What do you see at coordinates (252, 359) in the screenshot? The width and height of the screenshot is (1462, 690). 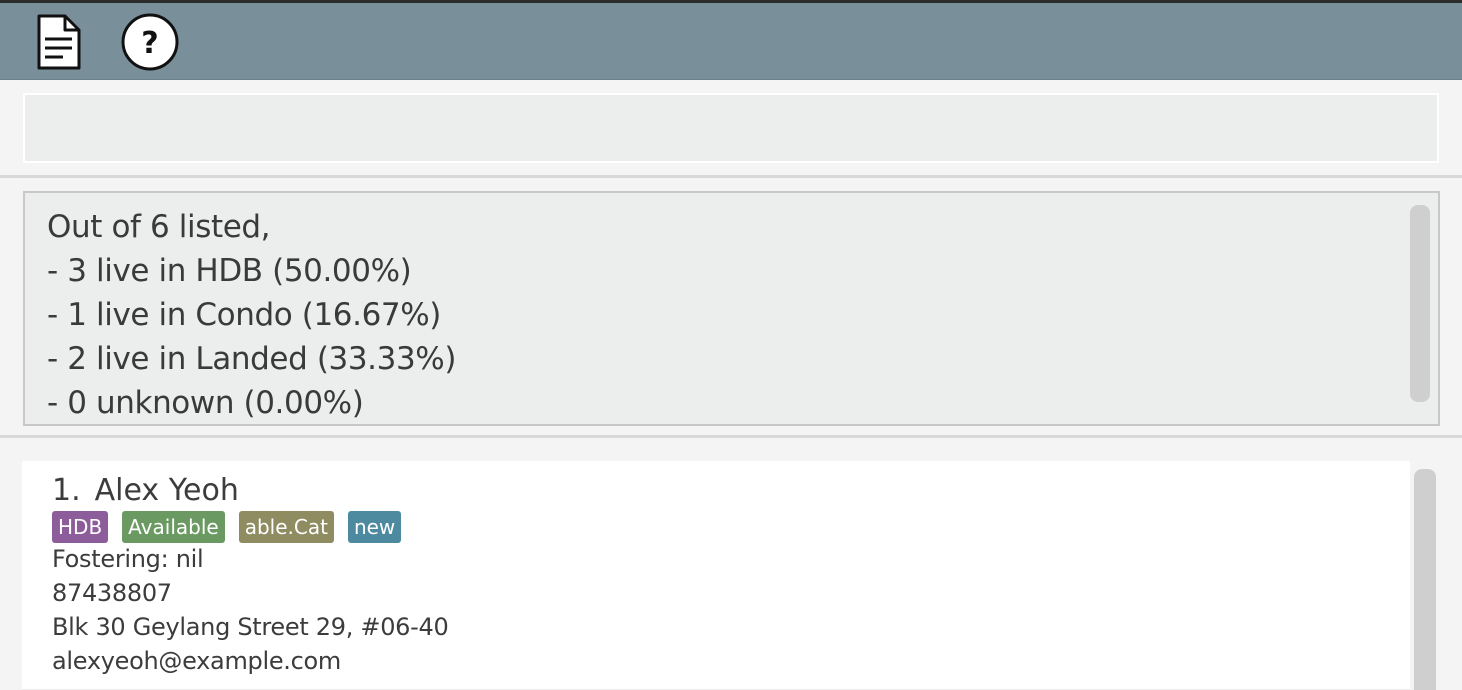 I see `result-line: - 2 live in Landed (33.33%)` at bounding box center [252, 359].